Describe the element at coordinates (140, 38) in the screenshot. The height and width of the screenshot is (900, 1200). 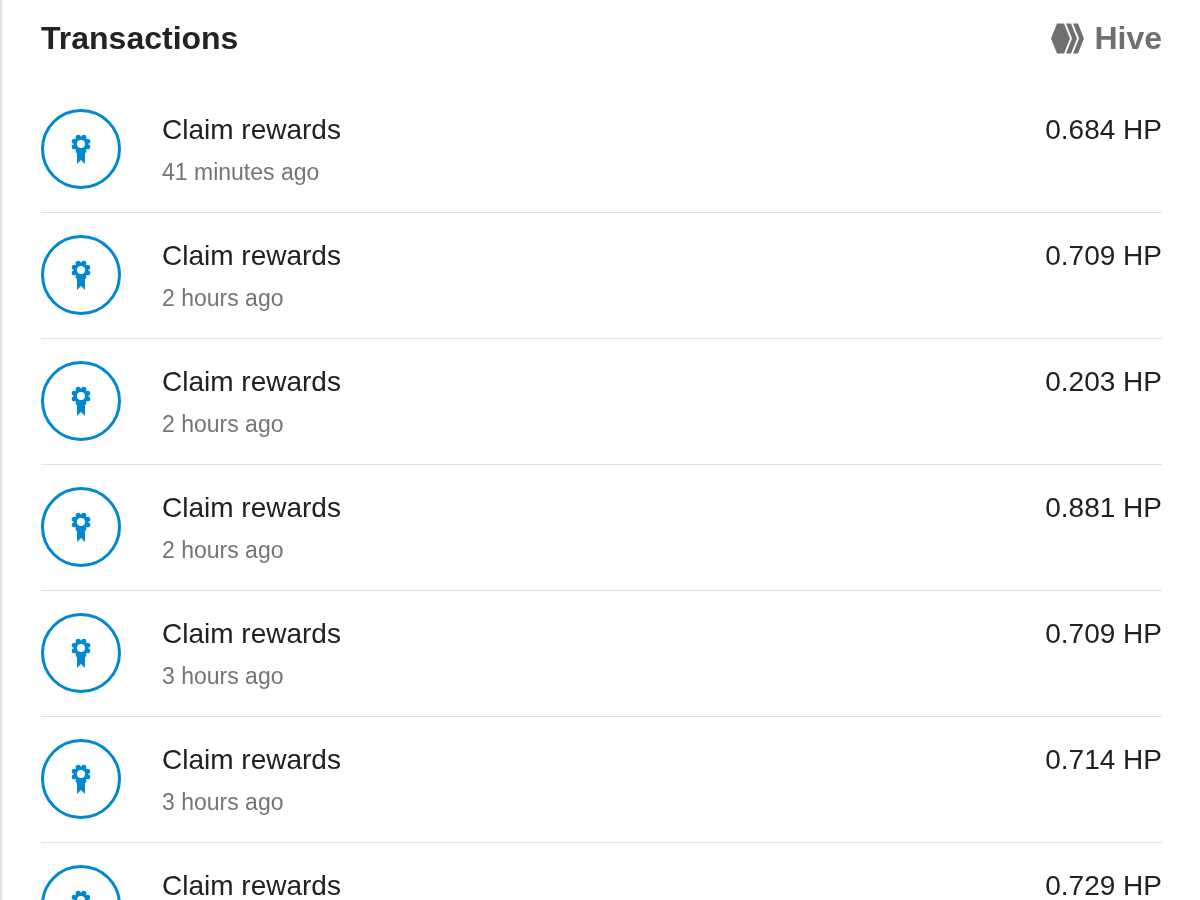
I see `section-title: Transactions` at that location.